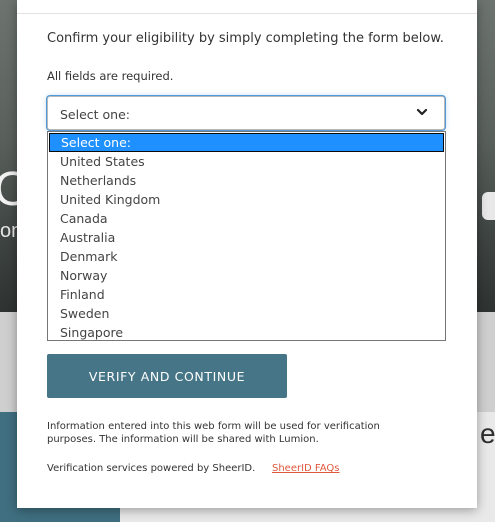 The width and height of the screenshot is (495, 522). I want to click on sheerid-faqs-link: SheerID FAQs, so click(306, 468).